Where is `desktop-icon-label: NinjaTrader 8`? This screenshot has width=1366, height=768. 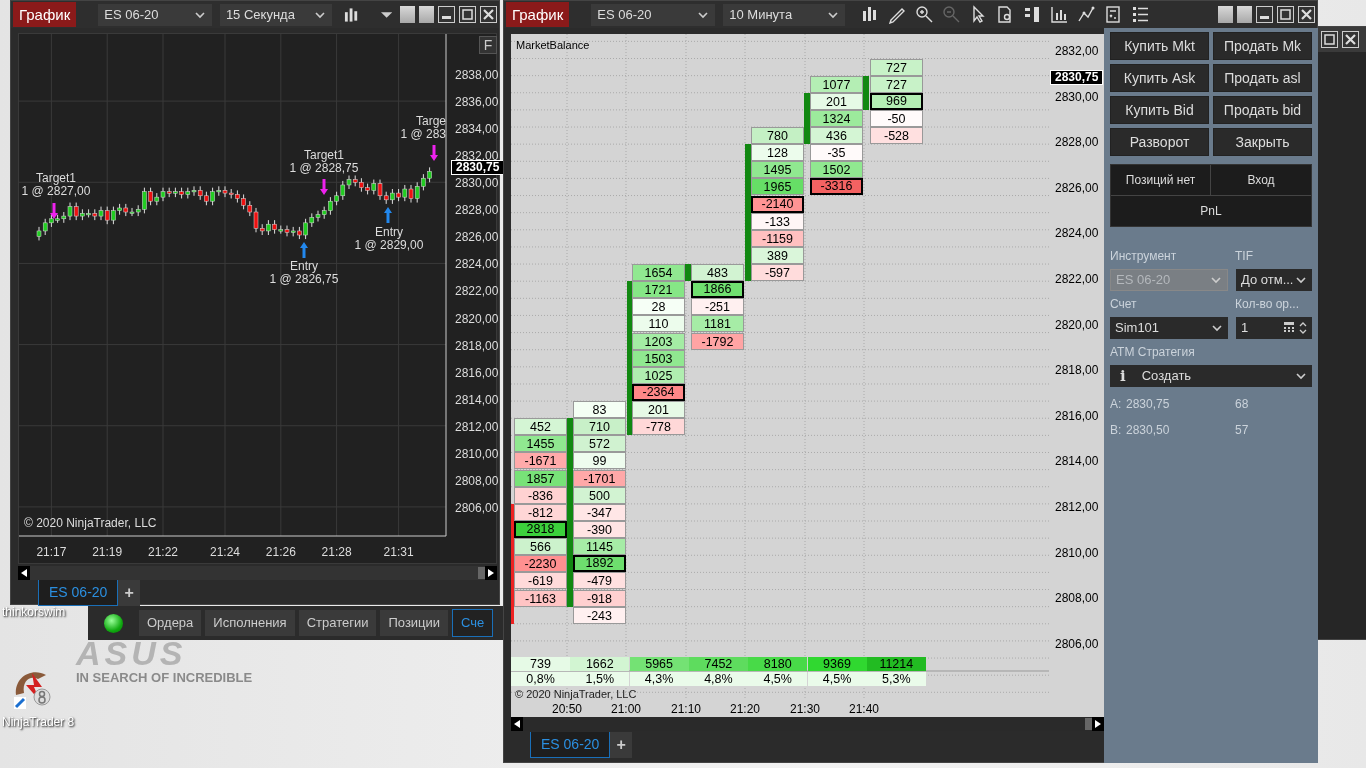 desktop-icon-label: NinjaTrader 8 is located at coordinates (38, 722).